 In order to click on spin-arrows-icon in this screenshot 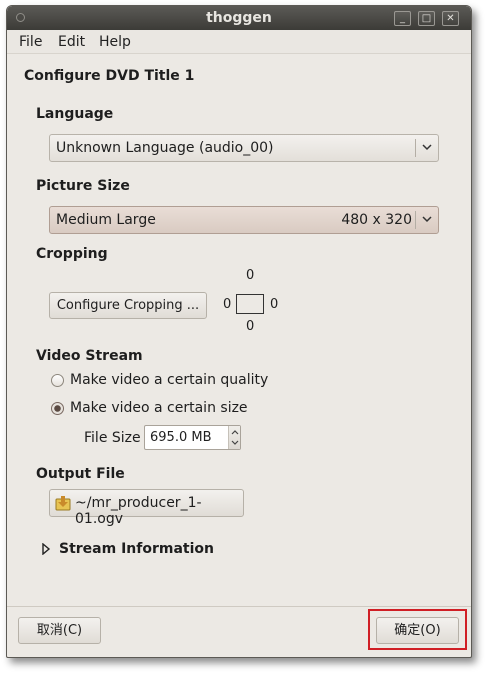, I will do `click(235, 437)`.